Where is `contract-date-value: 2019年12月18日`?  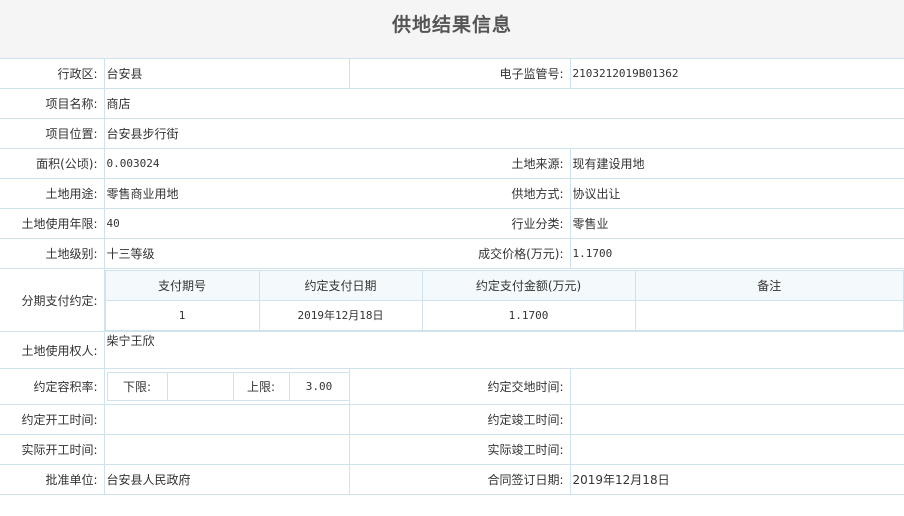 contract-date-value: 2019年12月18日 is located at coordinates (736, 479).